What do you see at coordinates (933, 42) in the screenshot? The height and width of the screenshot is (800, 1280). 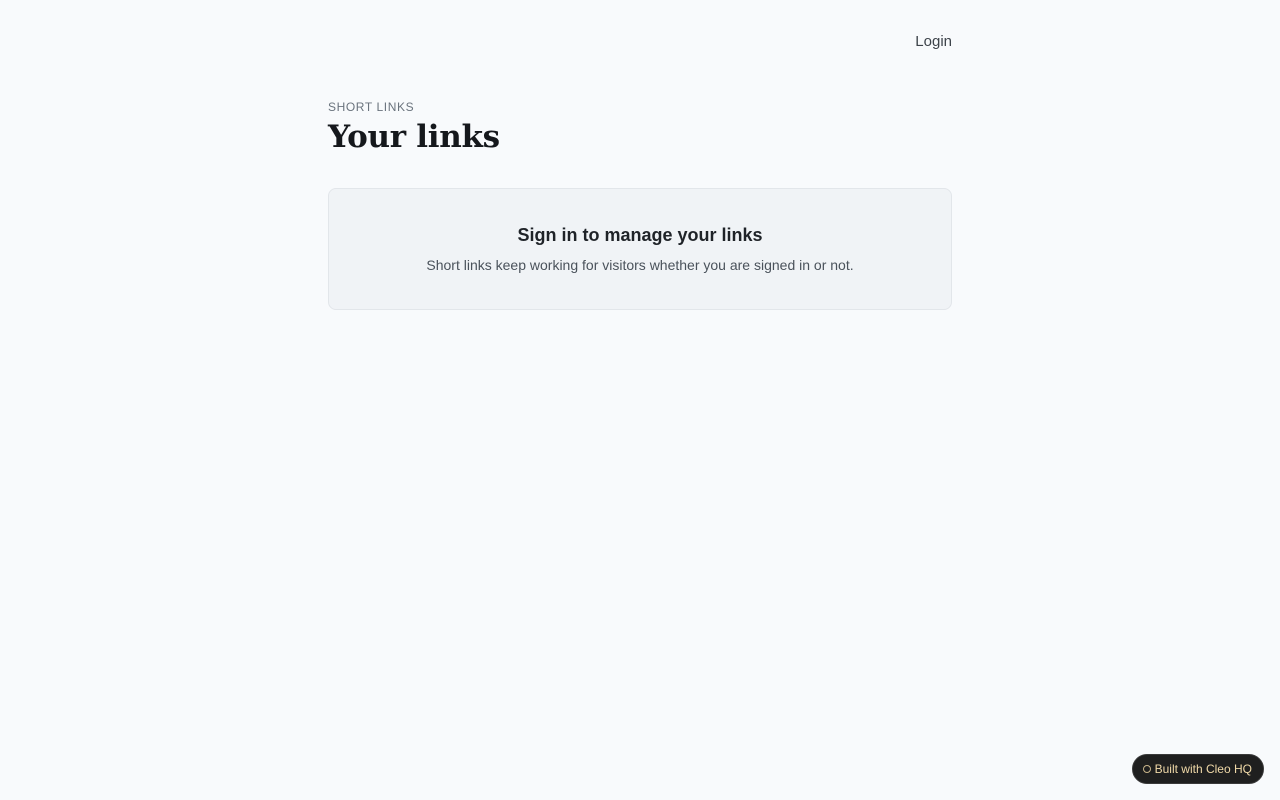 I see `login-link: Login` at bounding box center [933, 42].